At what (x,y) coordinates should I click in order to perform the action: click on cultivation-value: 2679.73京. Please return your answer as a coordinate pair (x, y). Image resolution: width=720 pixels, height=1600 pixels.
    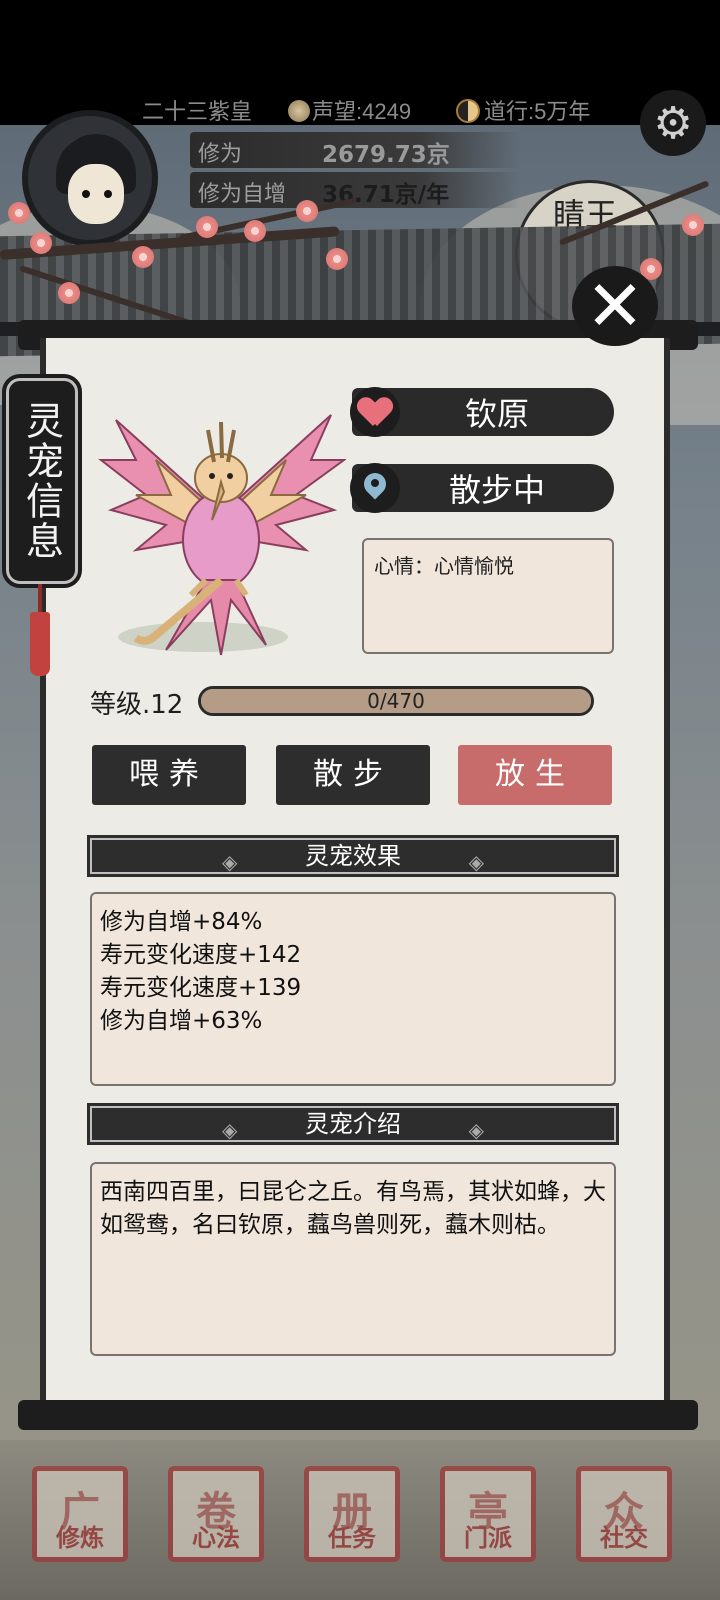
    Looking at the image, I should click on (386, 155).